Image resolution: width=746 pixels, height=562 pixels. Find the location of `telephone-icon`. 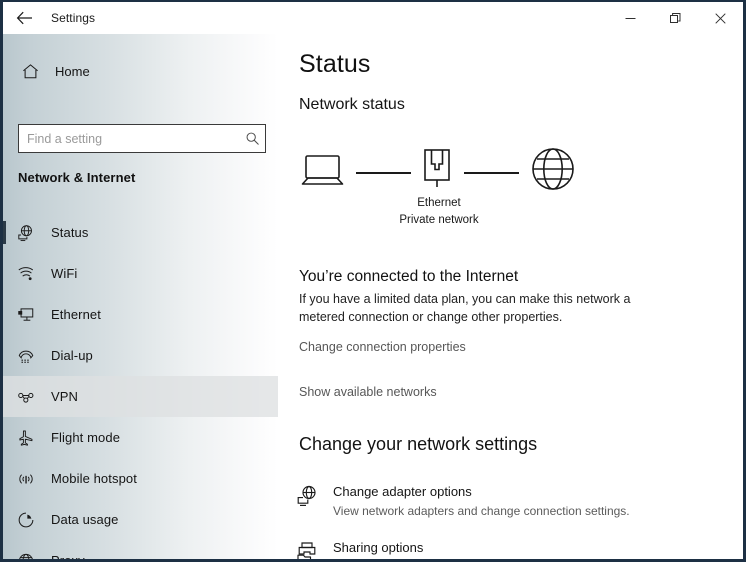

telephone-icon is located at coordinates (26, 356).